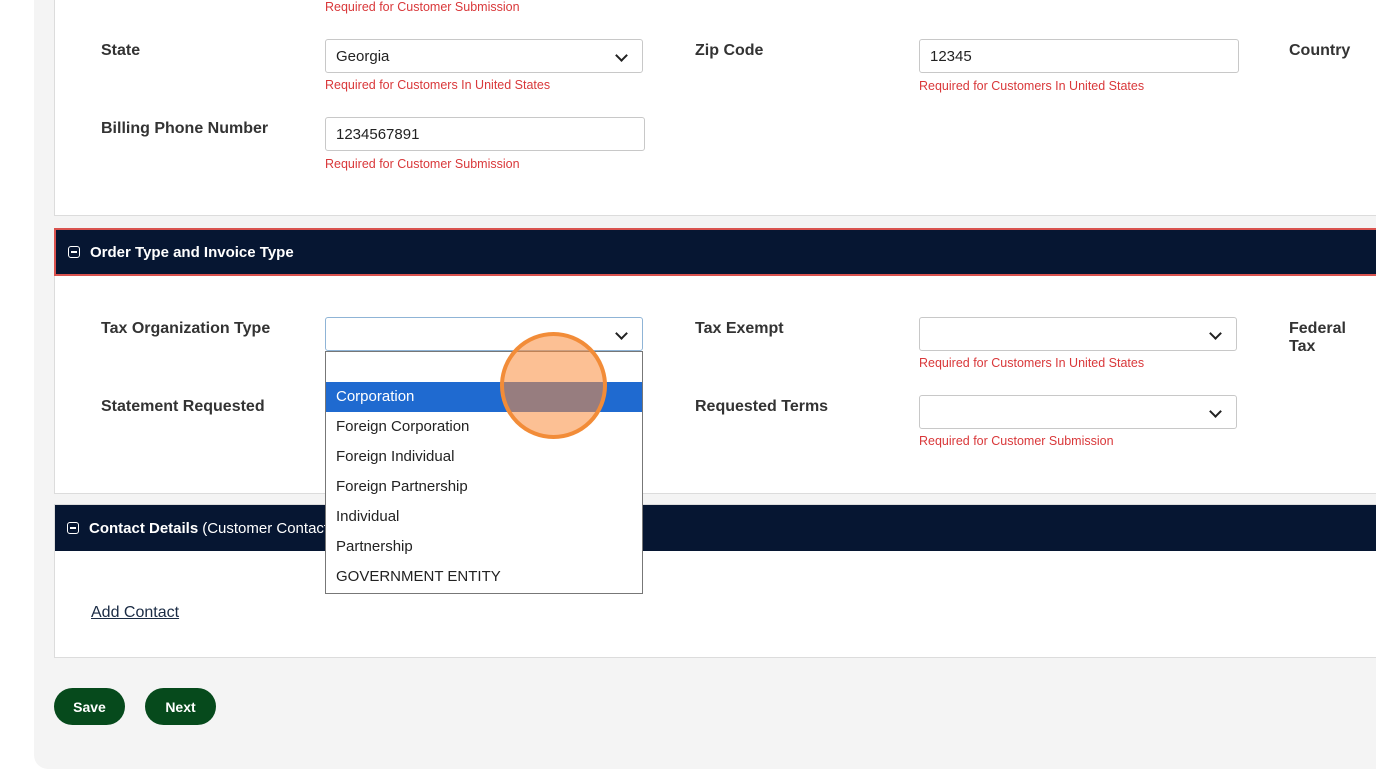  I want to click on zip-input: 12345, so click(1079, 56).